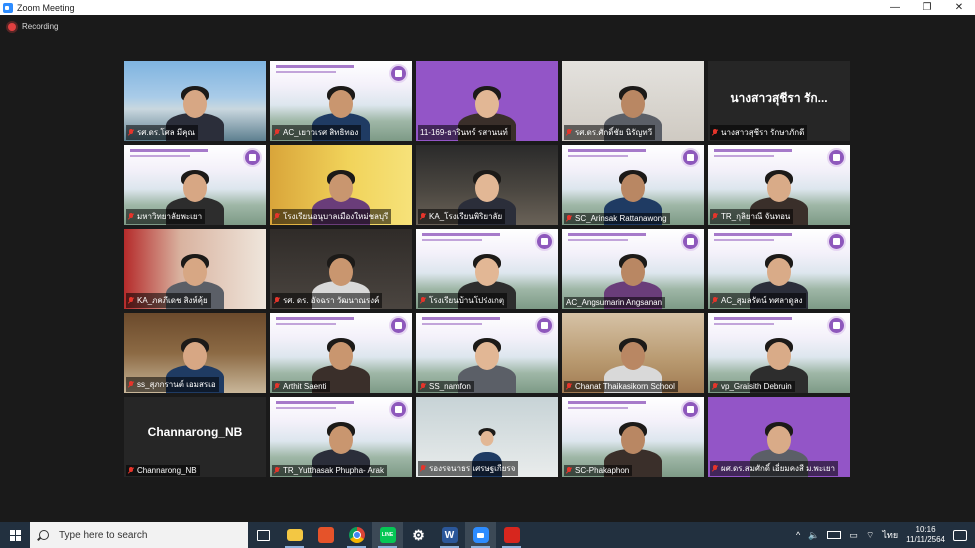 The width and height of the screenshot is (975, 548). What do you see at coordinates (195, 185) in the screenshot?
I see `participant-tile: มหาวิทยาลัยพะเยา` at bounding box center [195, 185].